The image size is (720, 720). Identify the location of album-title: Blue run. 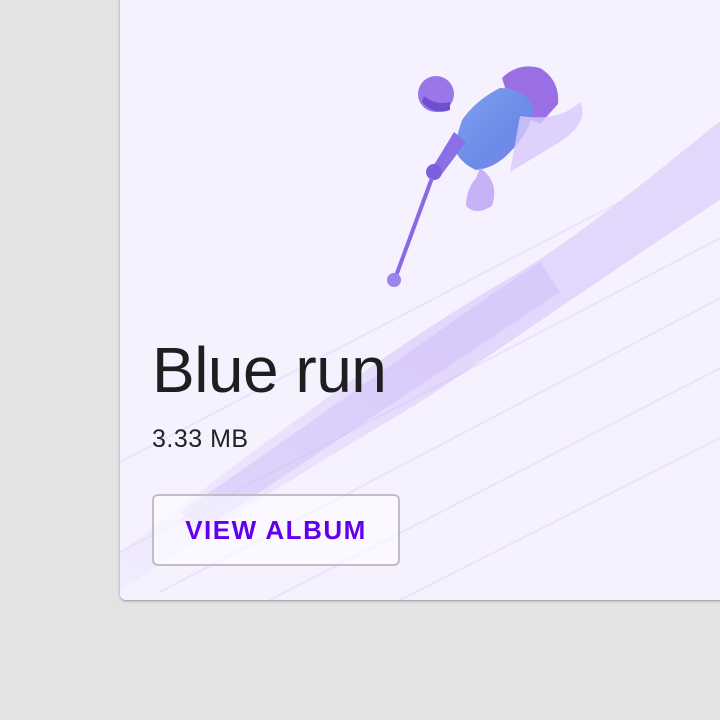
(269, 370).